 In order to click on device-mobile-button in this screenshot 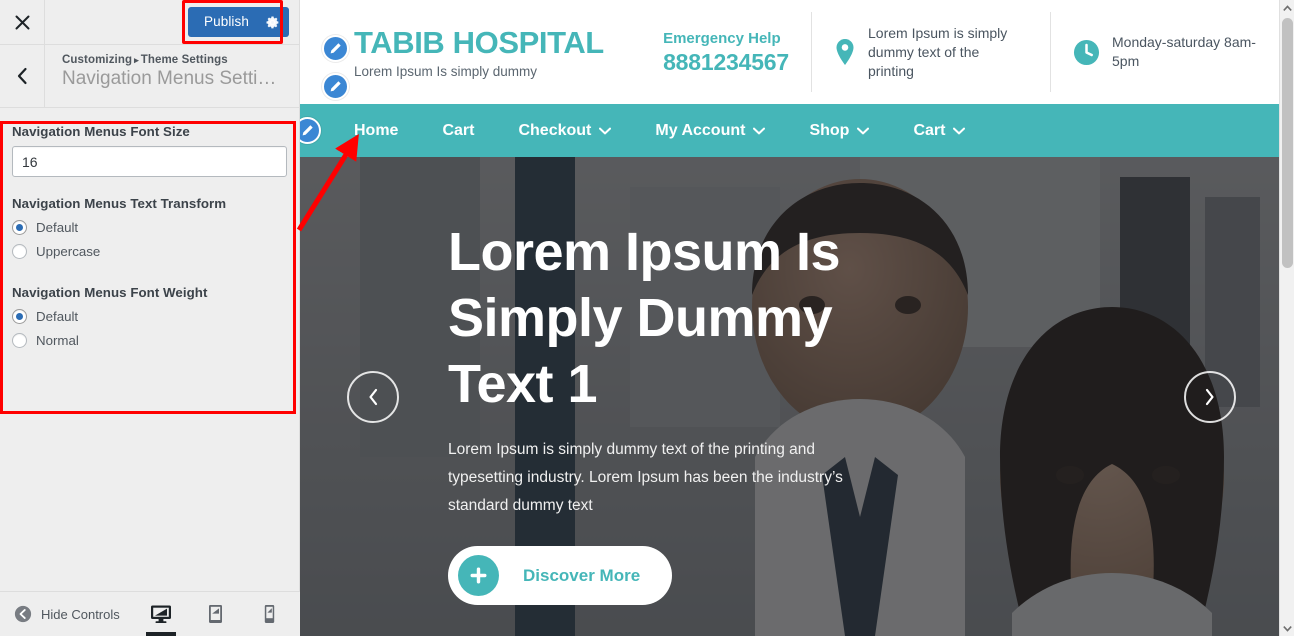, I will do `click(269, 614)`.